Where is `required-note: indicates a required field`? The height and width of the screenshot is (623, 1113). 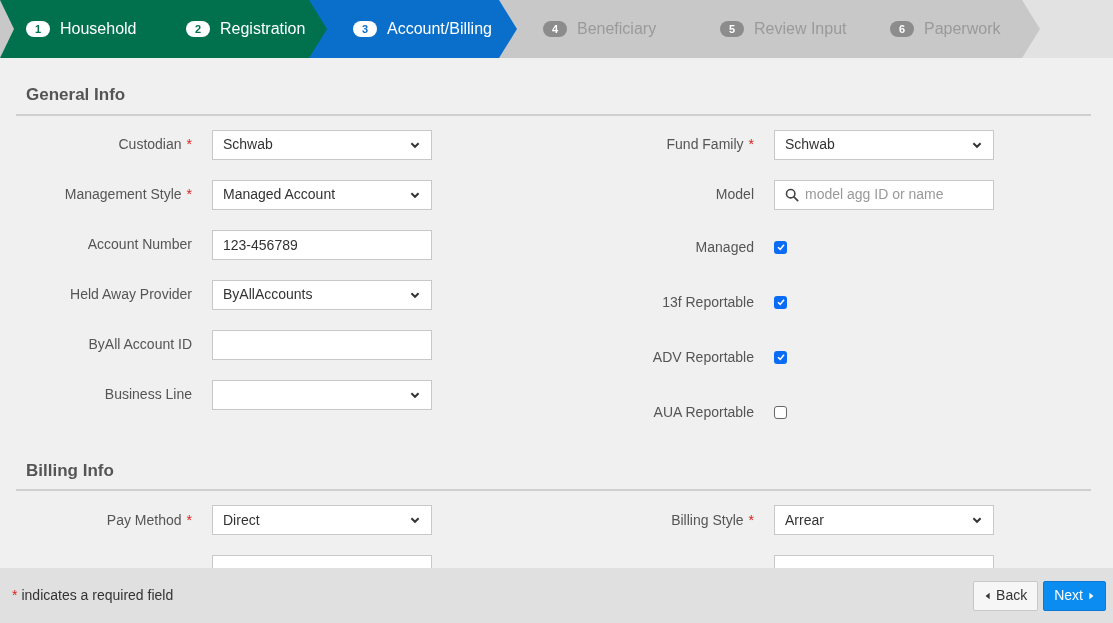 required-note: indicates a required field is located at coordinates (97, 595).